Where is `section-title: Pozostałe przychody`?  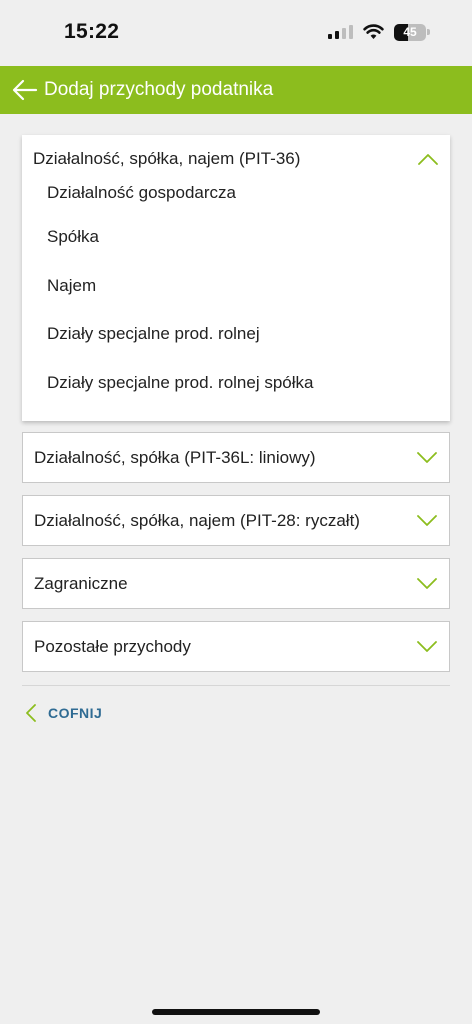 section-title: Pozostałe przychody is located at coordinates (112, 646).